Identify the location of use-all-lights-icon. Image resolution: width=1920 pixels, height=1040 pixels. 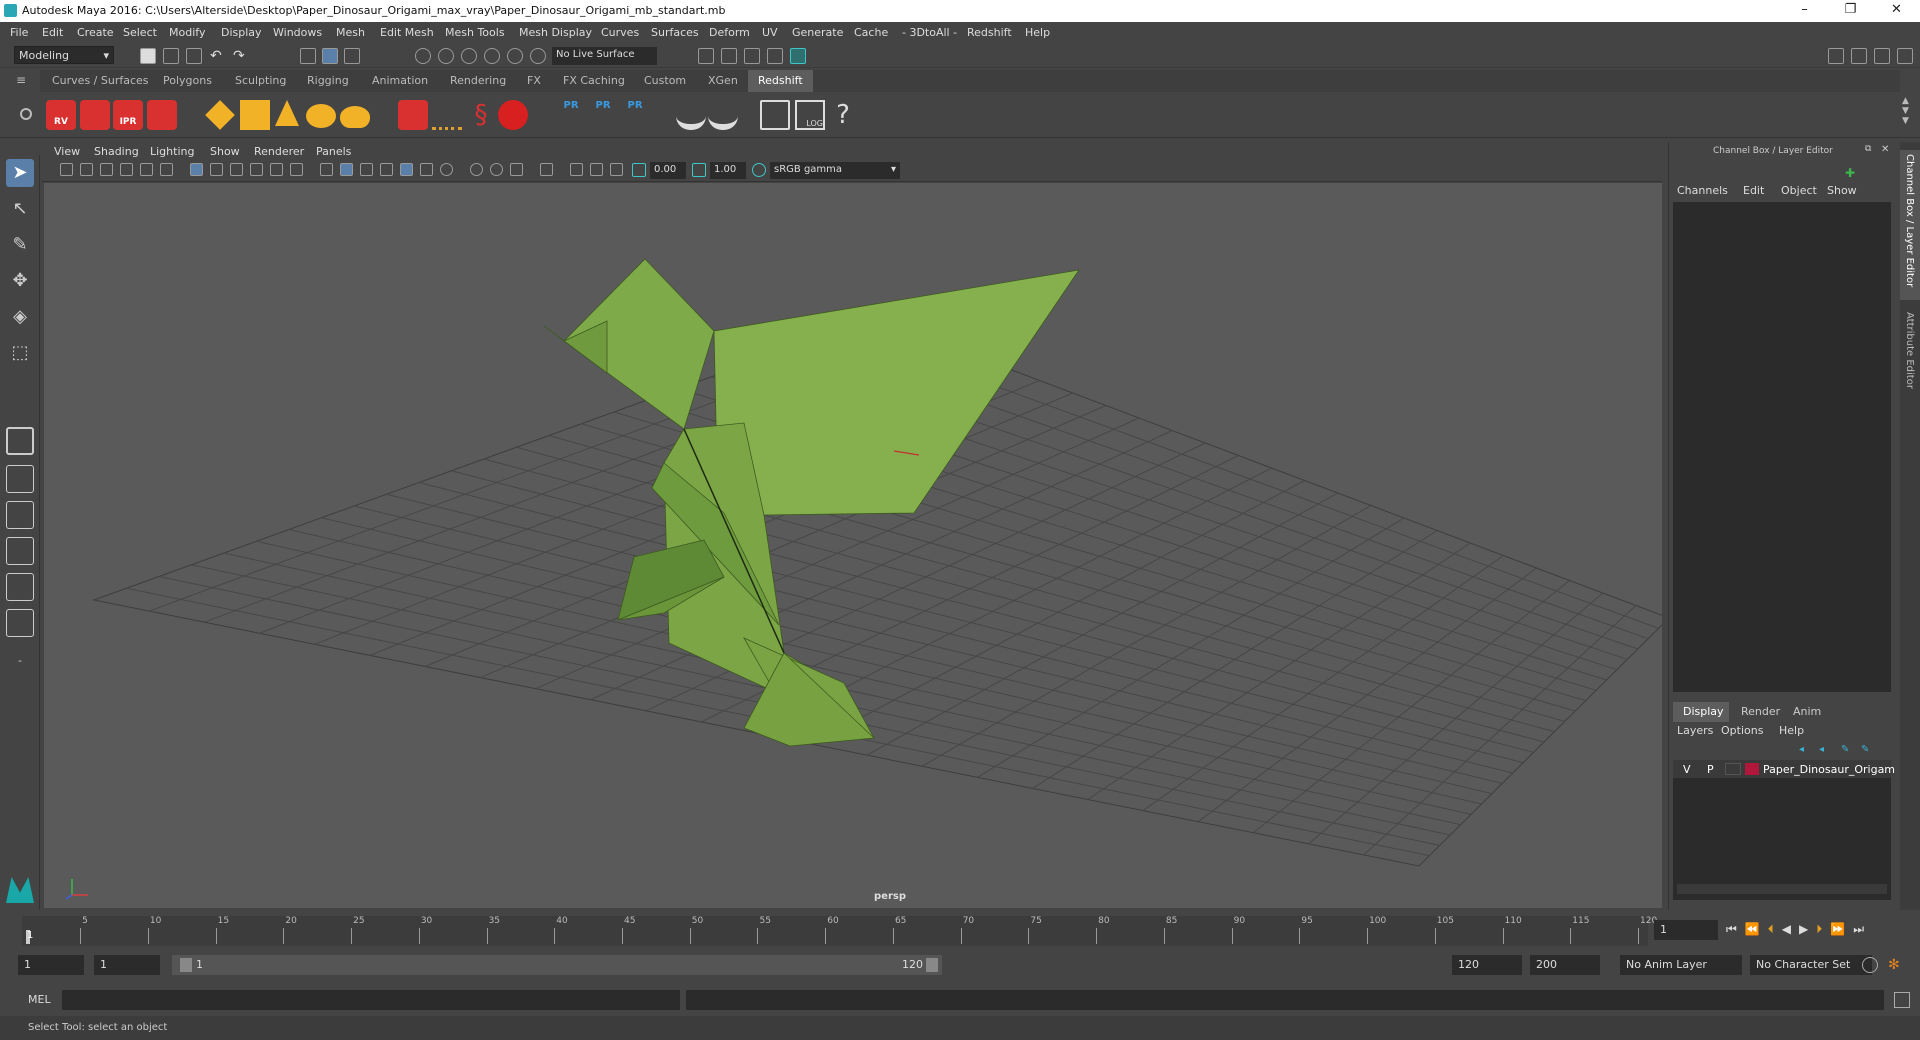
(426, 169).